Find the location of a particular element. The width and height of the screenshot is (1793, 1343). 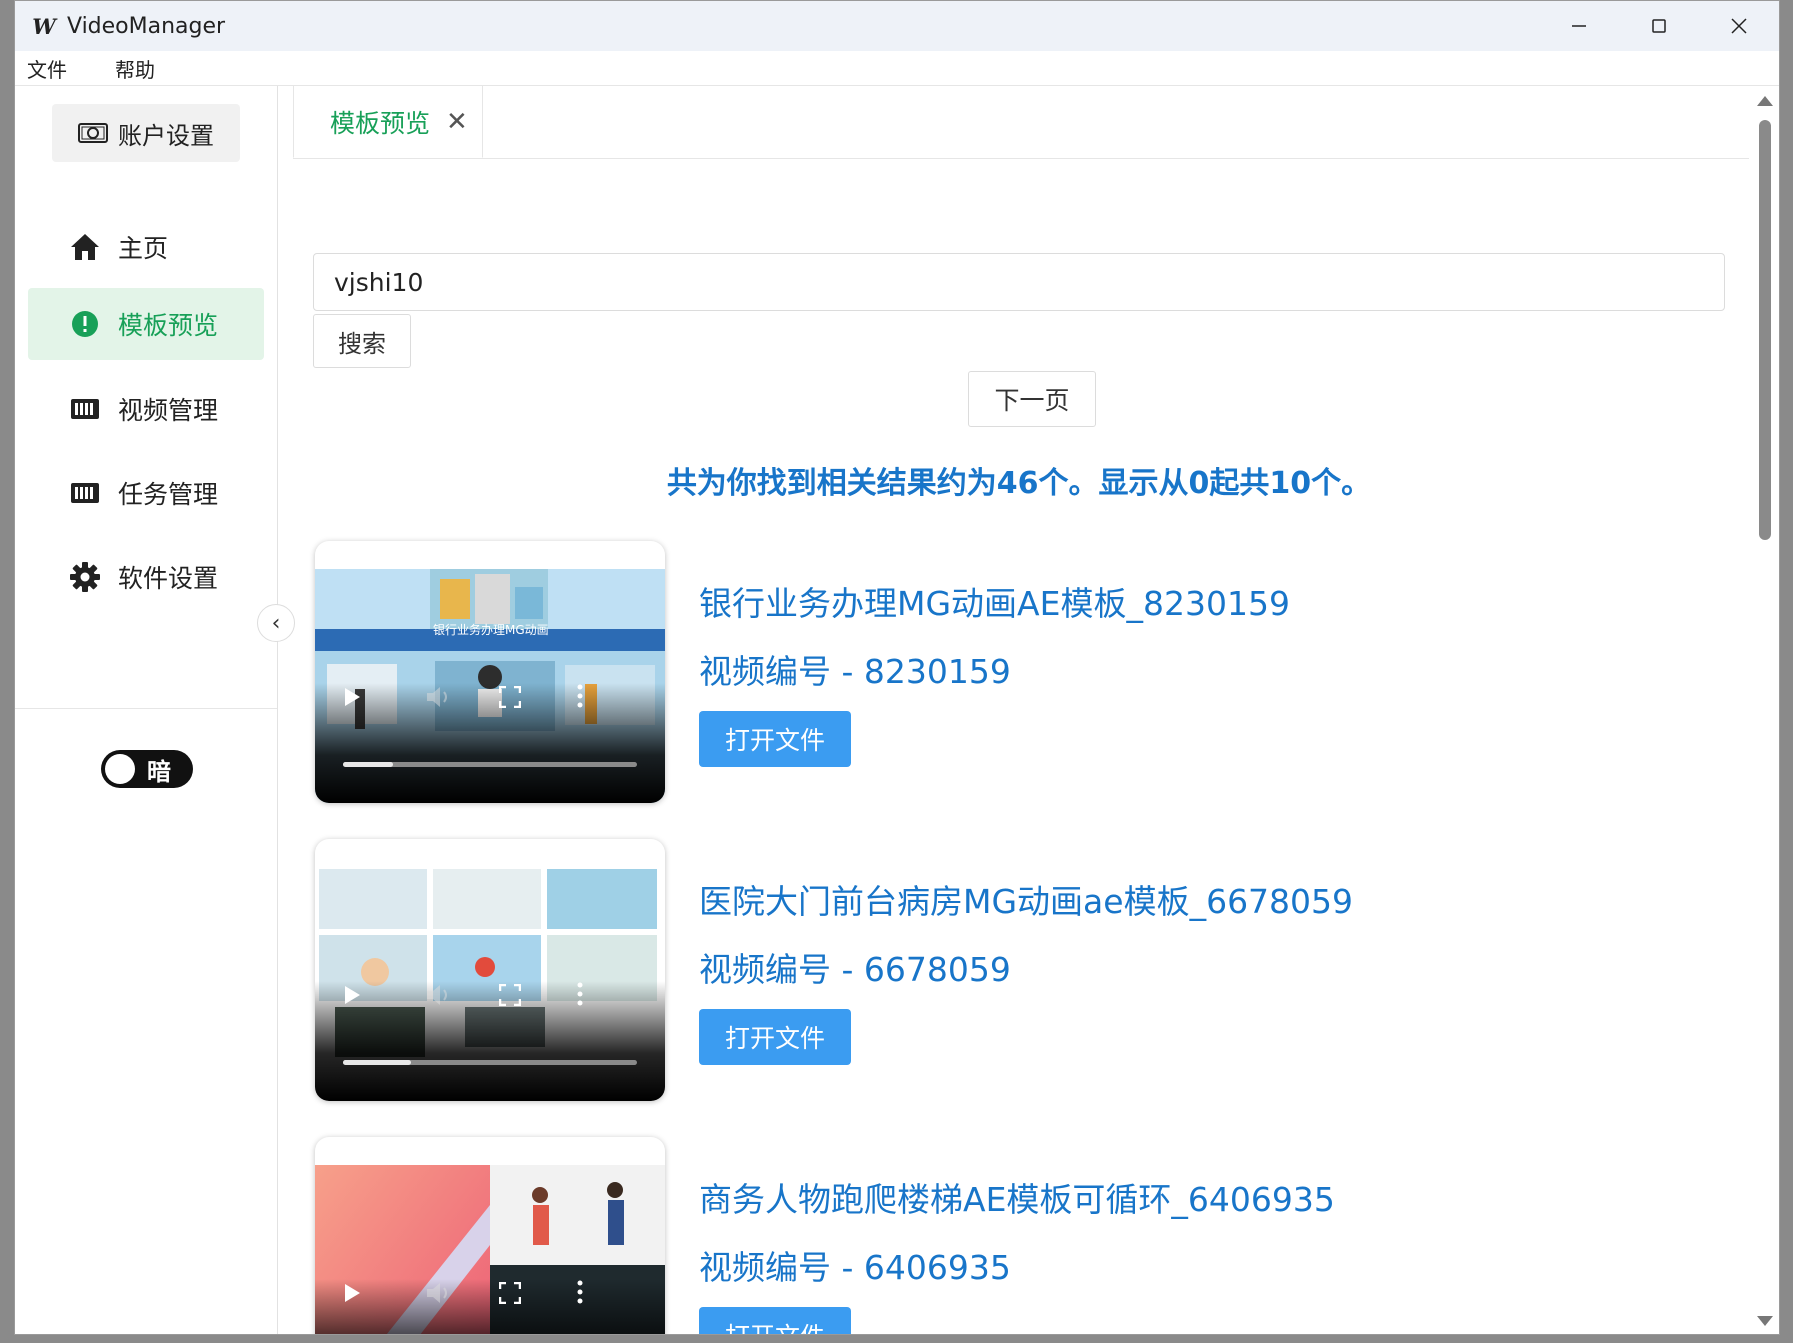

window-controls is located at coordinates (1659, 26).